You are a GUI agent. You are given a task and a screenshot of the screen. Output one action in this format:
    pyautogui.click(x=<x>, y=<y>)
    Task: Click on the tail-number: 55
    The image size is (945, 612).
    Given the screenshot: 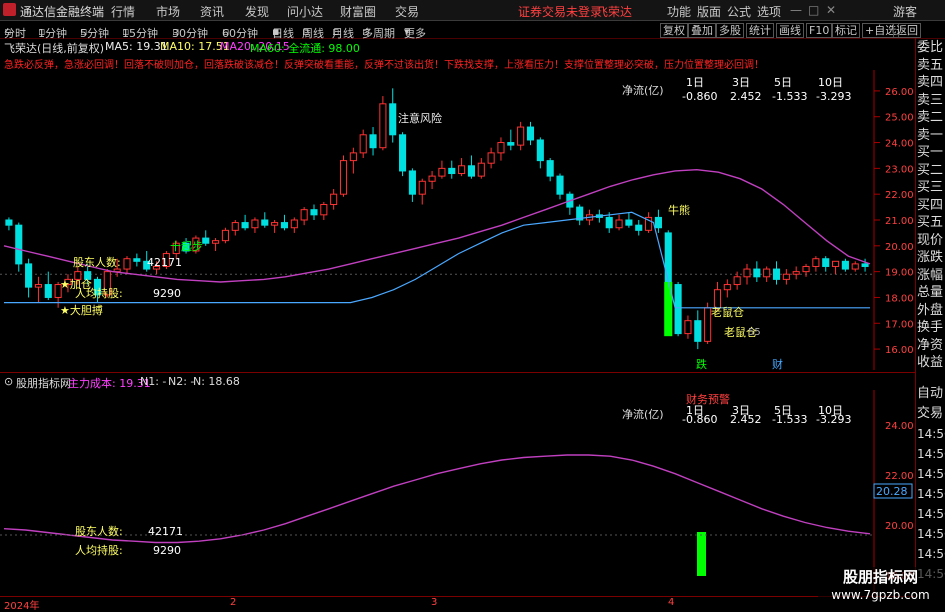 What is the action you would take?
    pyautogui.click(x=754, y=332)
    